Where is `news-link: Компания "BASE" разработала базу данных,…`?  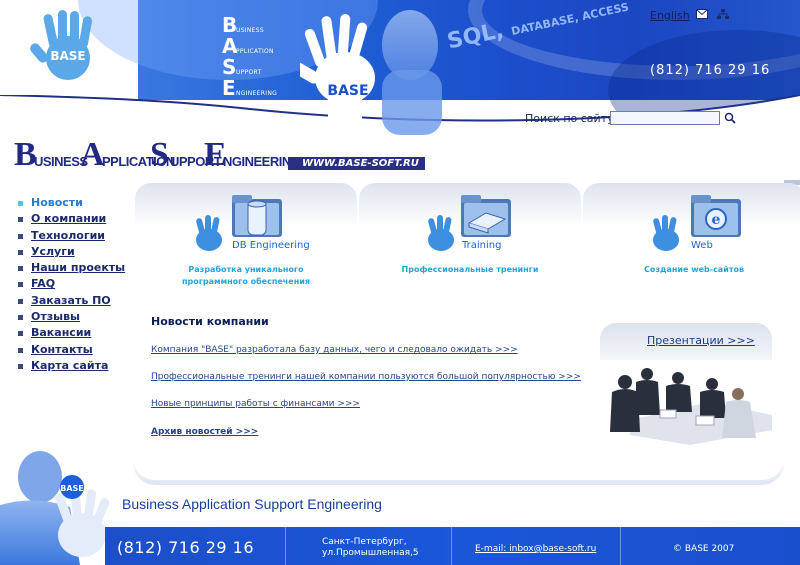 news-link: Компания "BASE" разработала базу данных,… is located at coordinates (334, 350).